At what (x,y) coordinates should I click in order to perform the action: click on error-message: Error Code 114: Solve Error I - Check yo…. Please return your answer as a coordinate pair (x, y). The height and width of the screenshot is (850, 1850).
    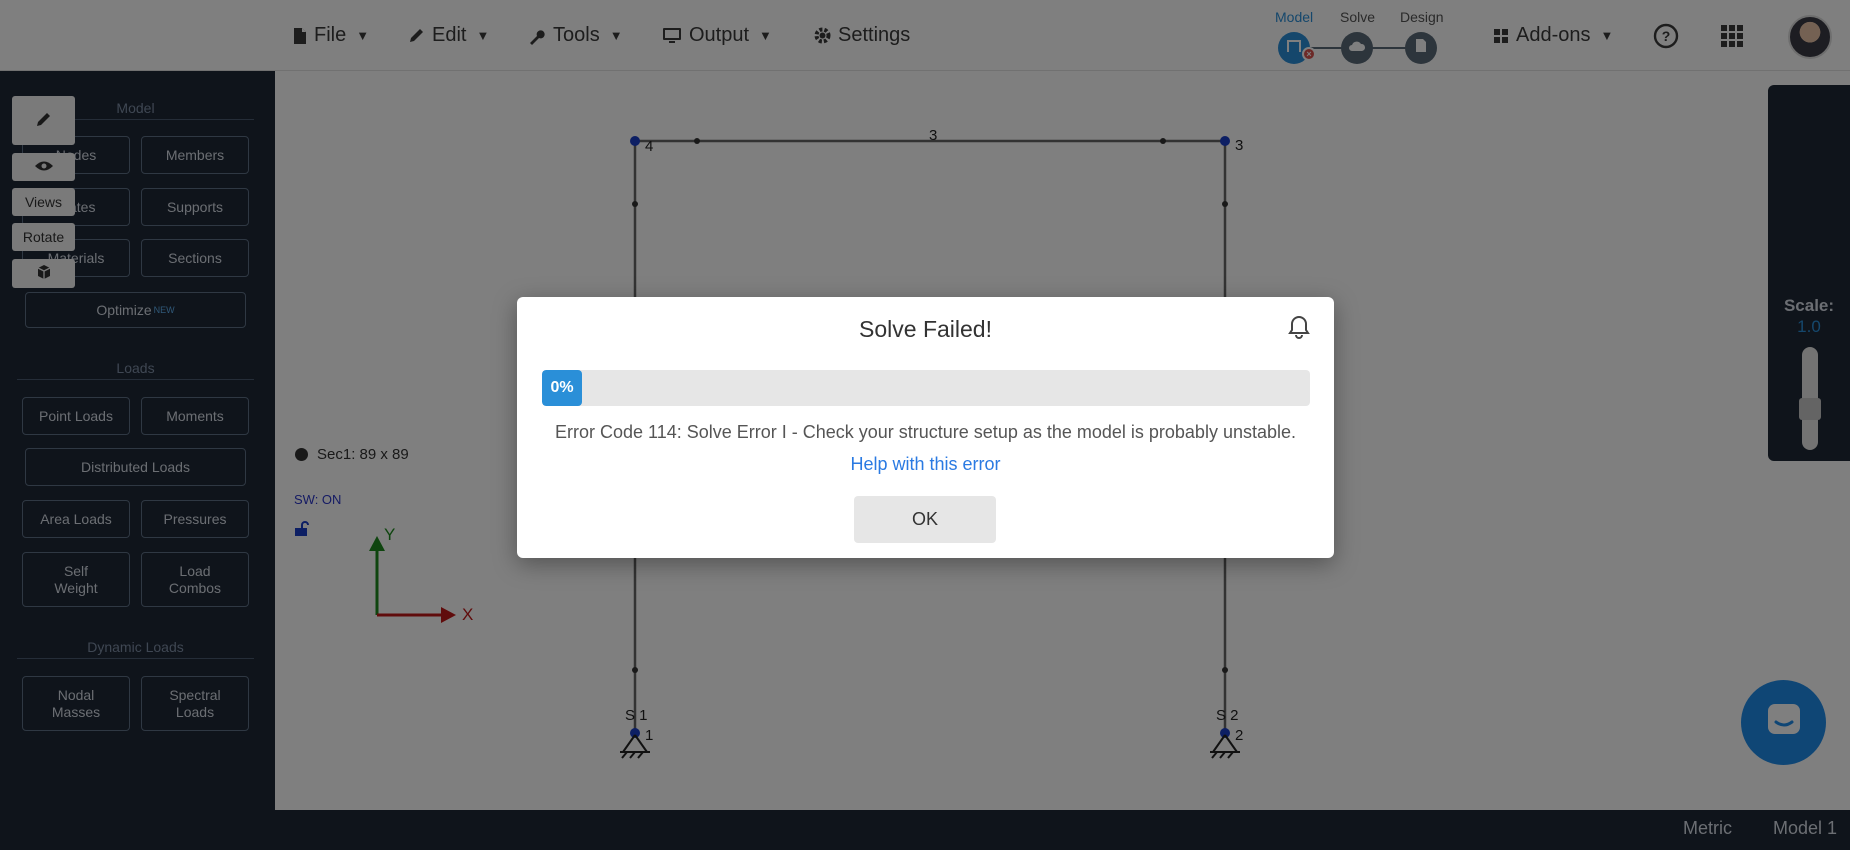
    Looking at the image, I should click on (925, 432).